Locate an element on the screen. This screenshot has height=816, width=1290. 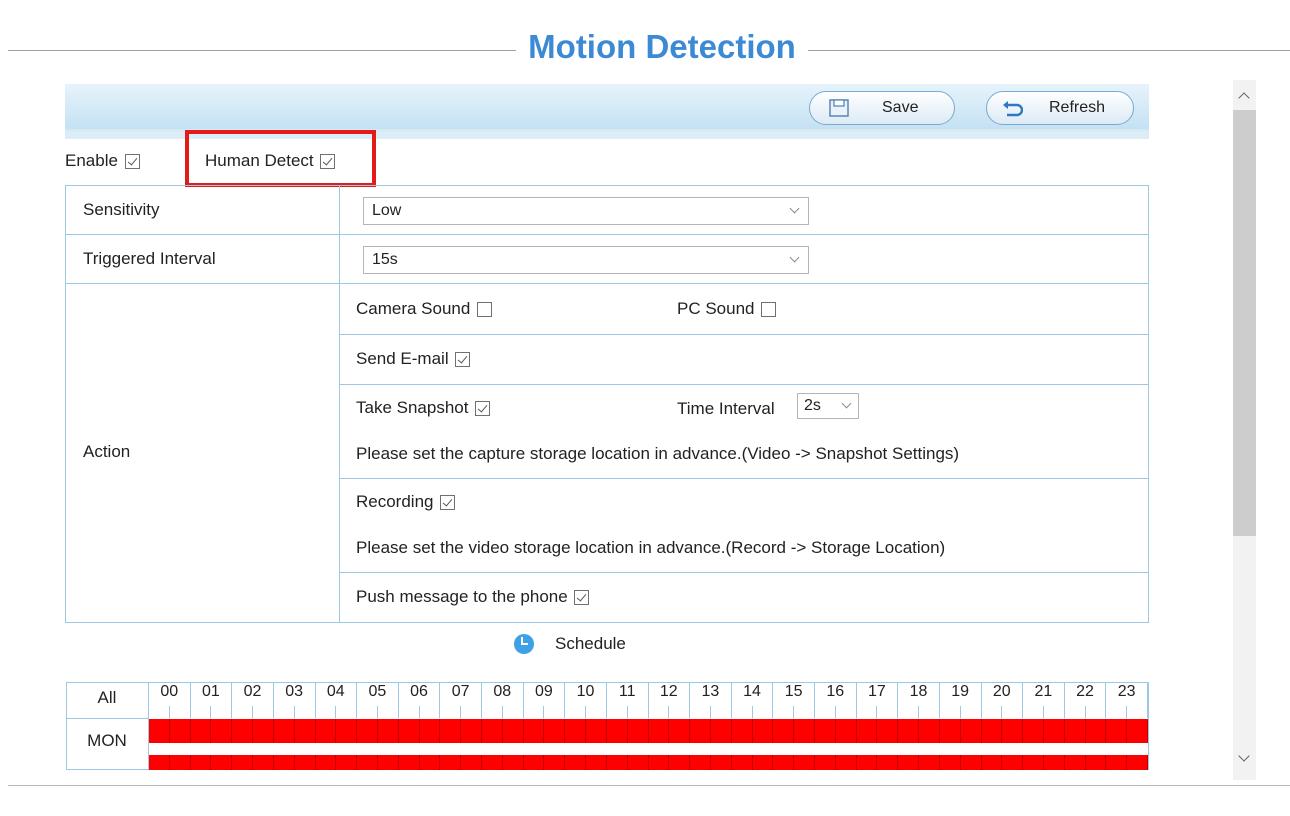
schedule-hour-19: 19 is located at coordinates (961, 694).